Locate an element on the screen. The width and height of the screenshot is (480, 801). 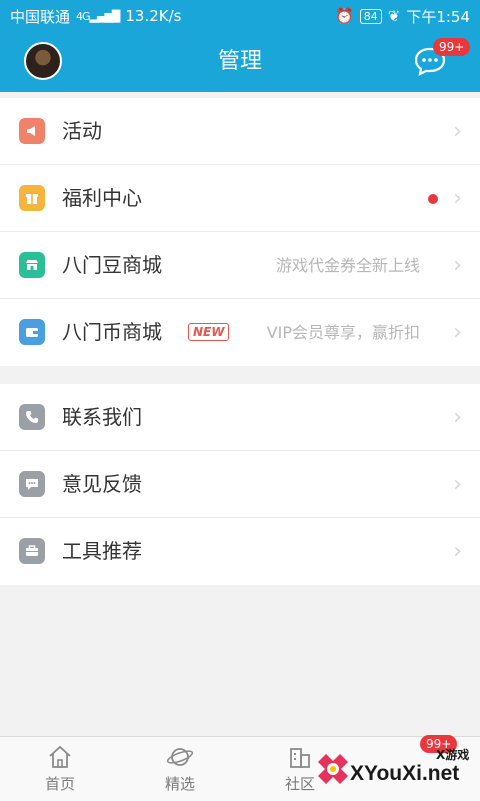
app-header: 管理 99+ is located at coordinates (240, 62).